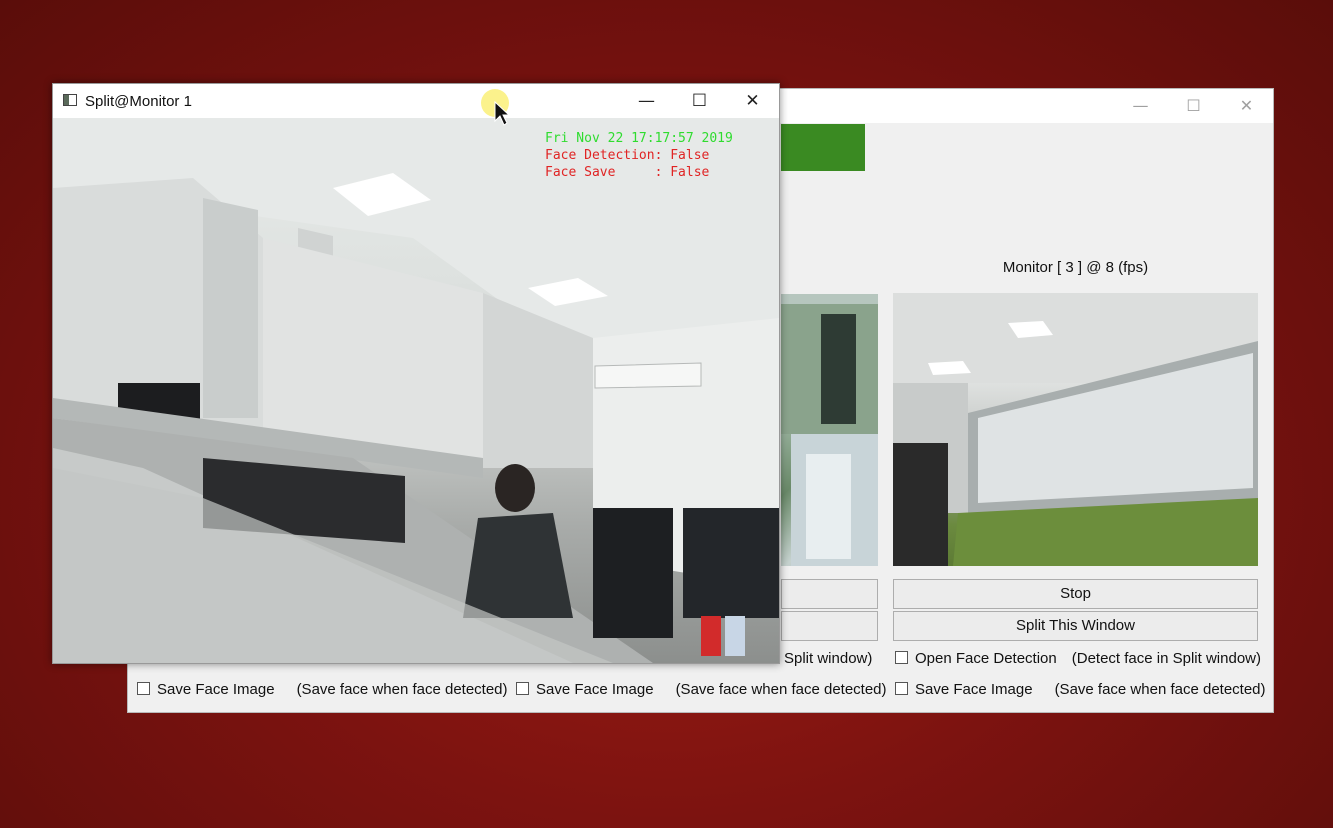 The height and width of the screenshot is (828, 1333). What do you see at coordinates (823, 147) in the screenshot?
I see `green-start-button` at bounding box center [823, 147].